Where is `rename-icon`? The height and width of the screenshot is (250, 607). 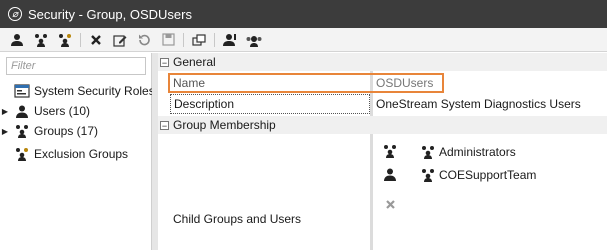 rename-icon is located at coordinates (120, 40).